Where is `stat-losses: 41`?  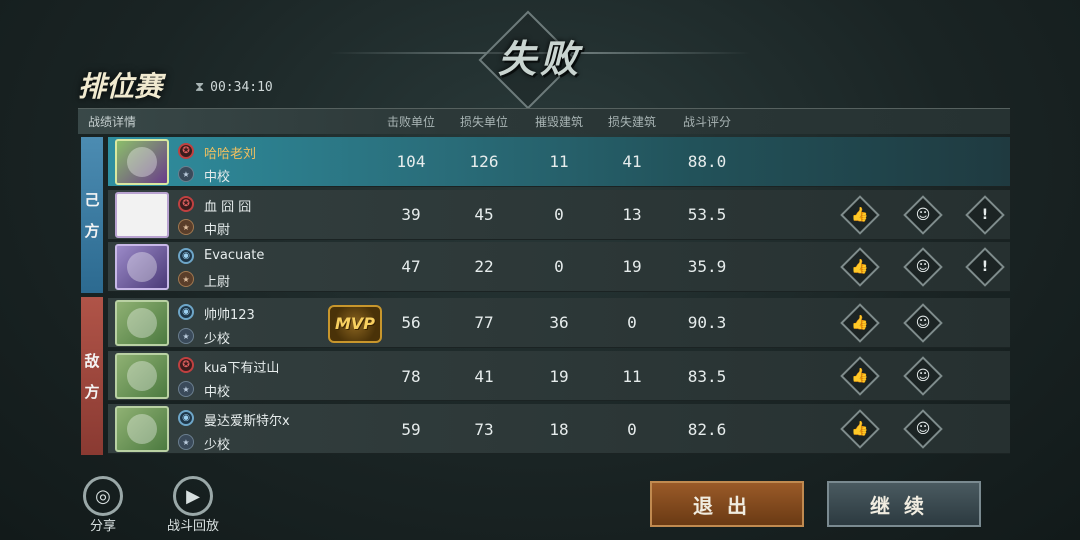 stat-losses: 41 is located at coordinates (484, 376).